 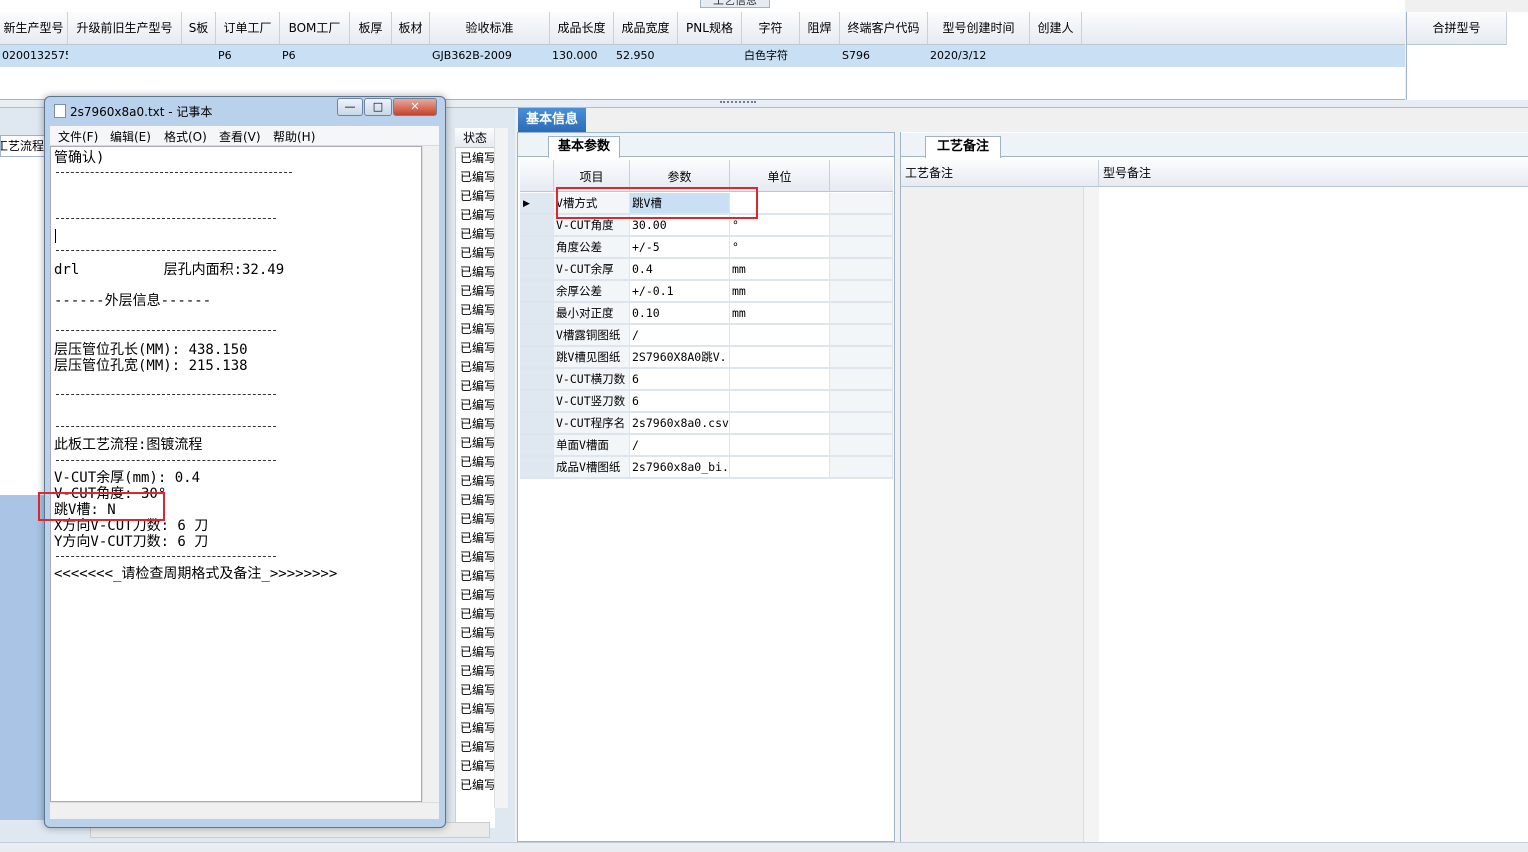 What do you see at coordinates (592, 379) in the screenshot?
I see `cell-item: V-CUT横刀数` at bounding box center [592, 379].